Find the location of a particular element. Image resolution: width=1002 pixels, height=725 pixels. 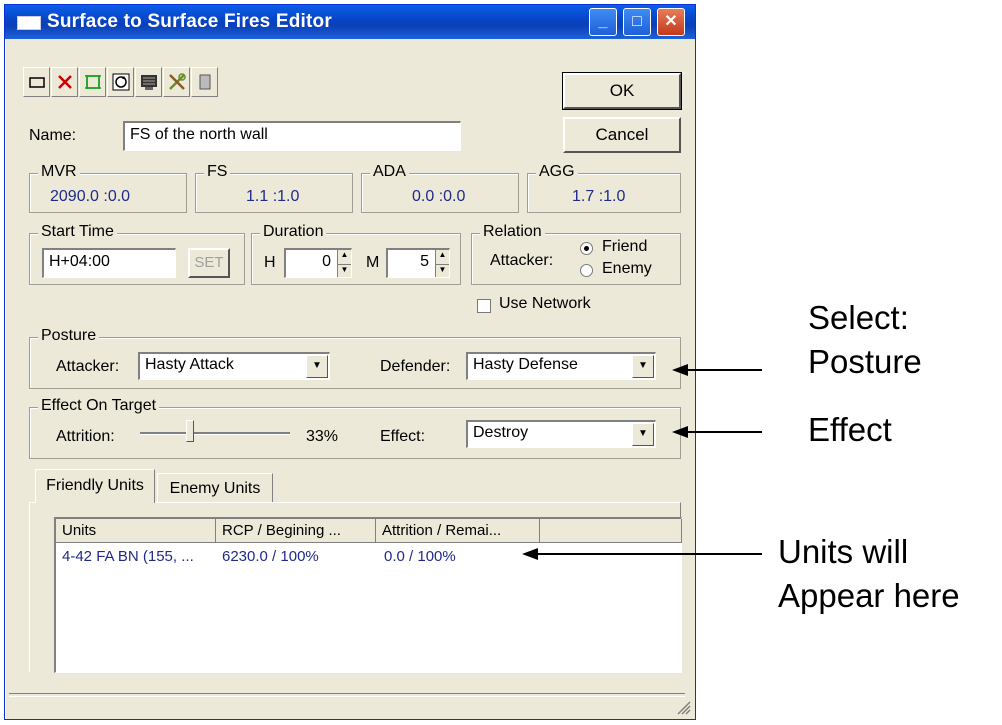

posture-arrow is located at coordinates (717, 370).